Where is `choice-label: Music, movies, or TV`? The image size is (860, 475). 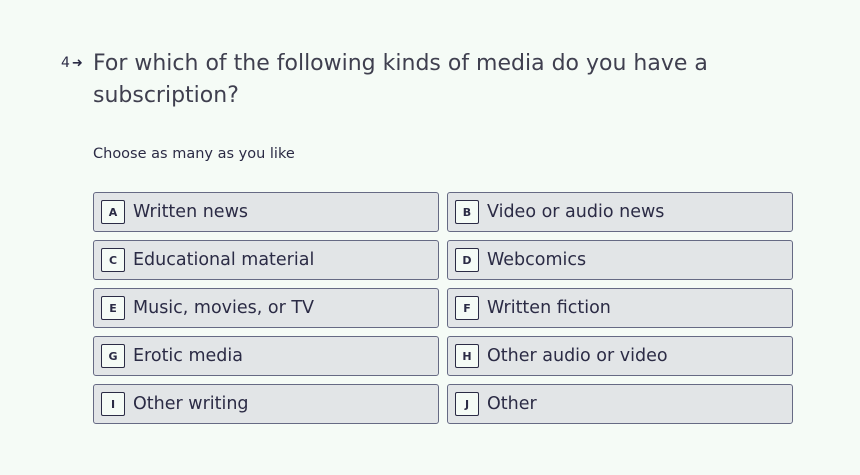
choice-label: Music, movies, or TV is located at coordinates (224, 308).